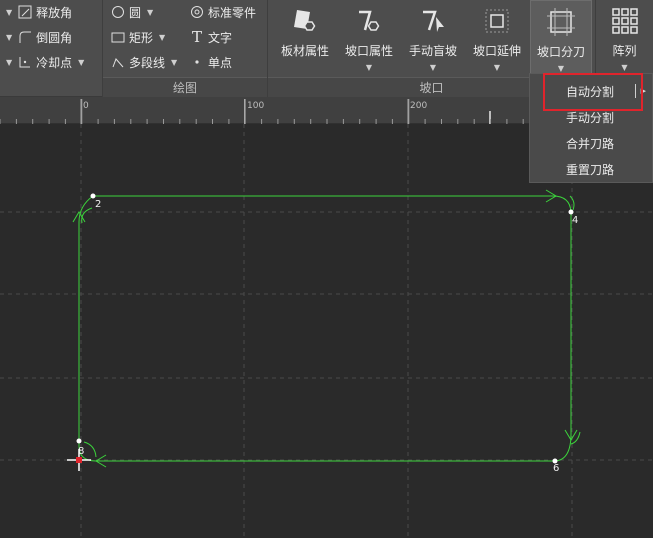 The image size is (653, 538). I want to click on rectangle-button: 矩形 ▼, so click(140, 37).